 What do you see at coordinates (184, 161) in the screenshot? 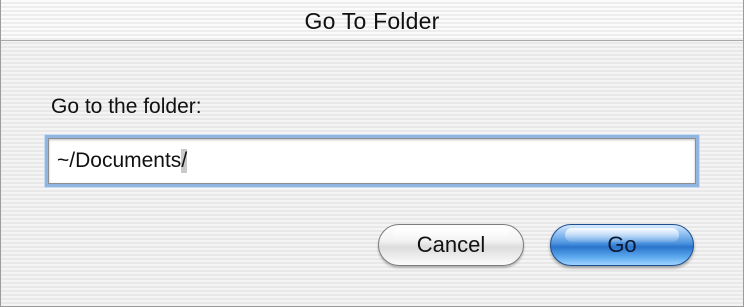
I see `folder-path-selection: /` at bounding box center [184, 161].